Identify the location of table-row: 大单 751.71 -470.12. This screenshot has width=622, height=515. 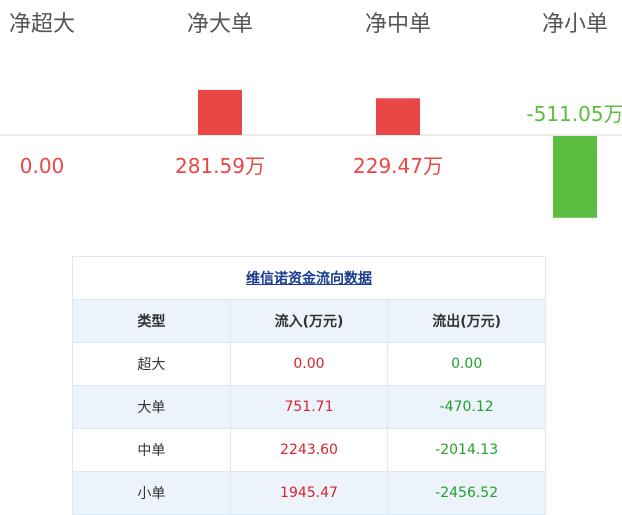
(309, 407).